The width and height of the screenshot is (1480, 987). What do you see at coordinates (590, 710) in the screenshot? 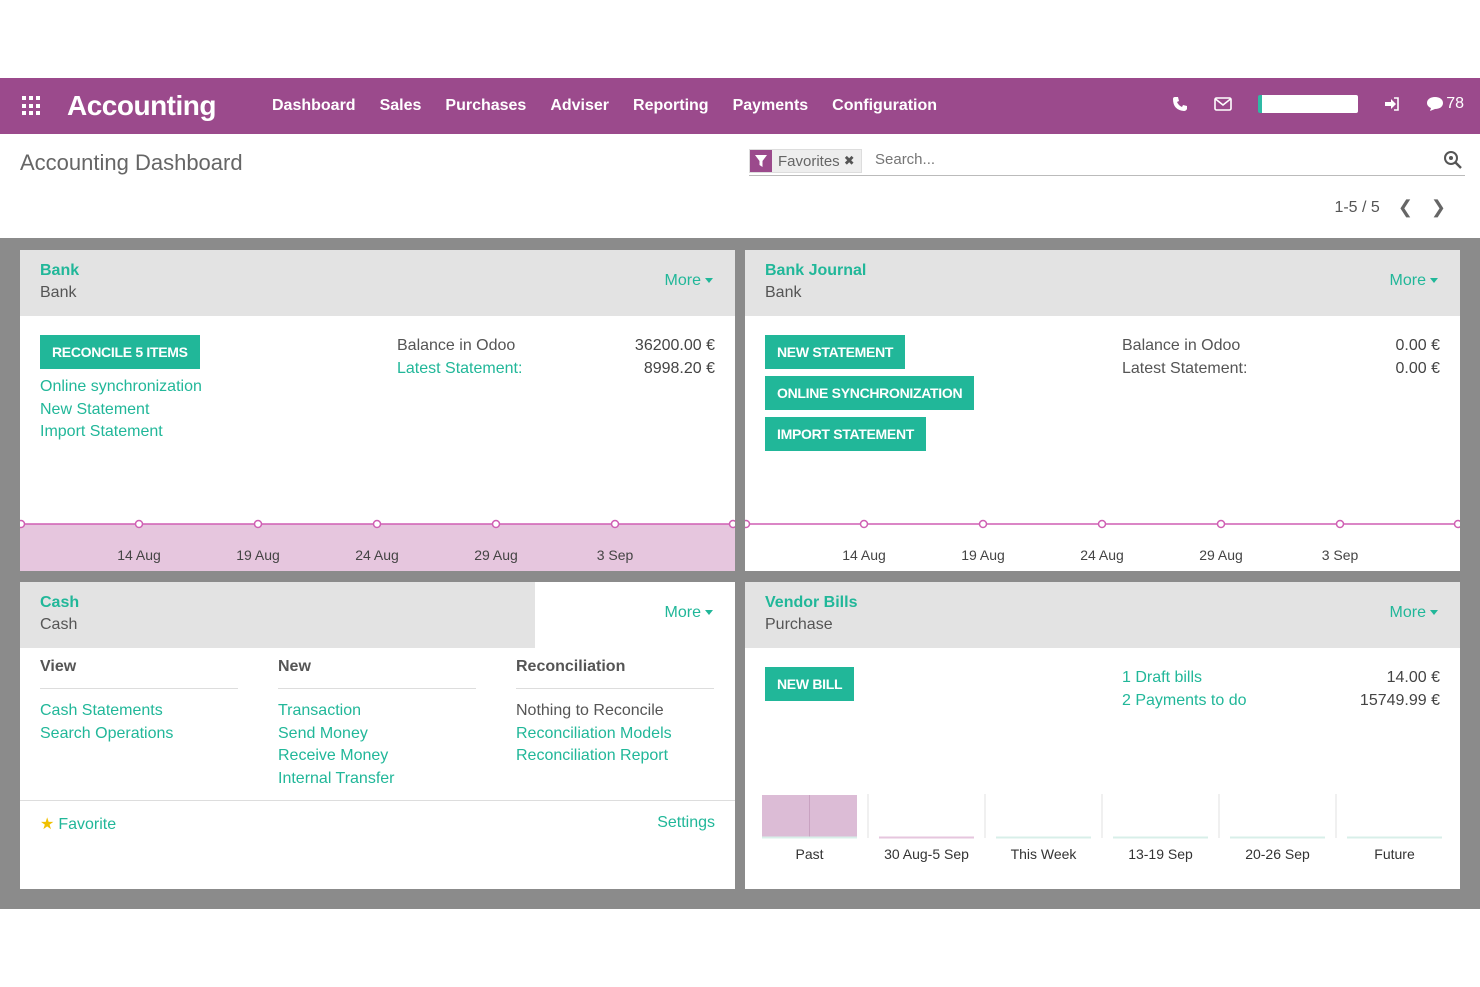
I see `nothing-to-reconcile-text: Nothing to Reconcile` at bounding box center [590, 710].